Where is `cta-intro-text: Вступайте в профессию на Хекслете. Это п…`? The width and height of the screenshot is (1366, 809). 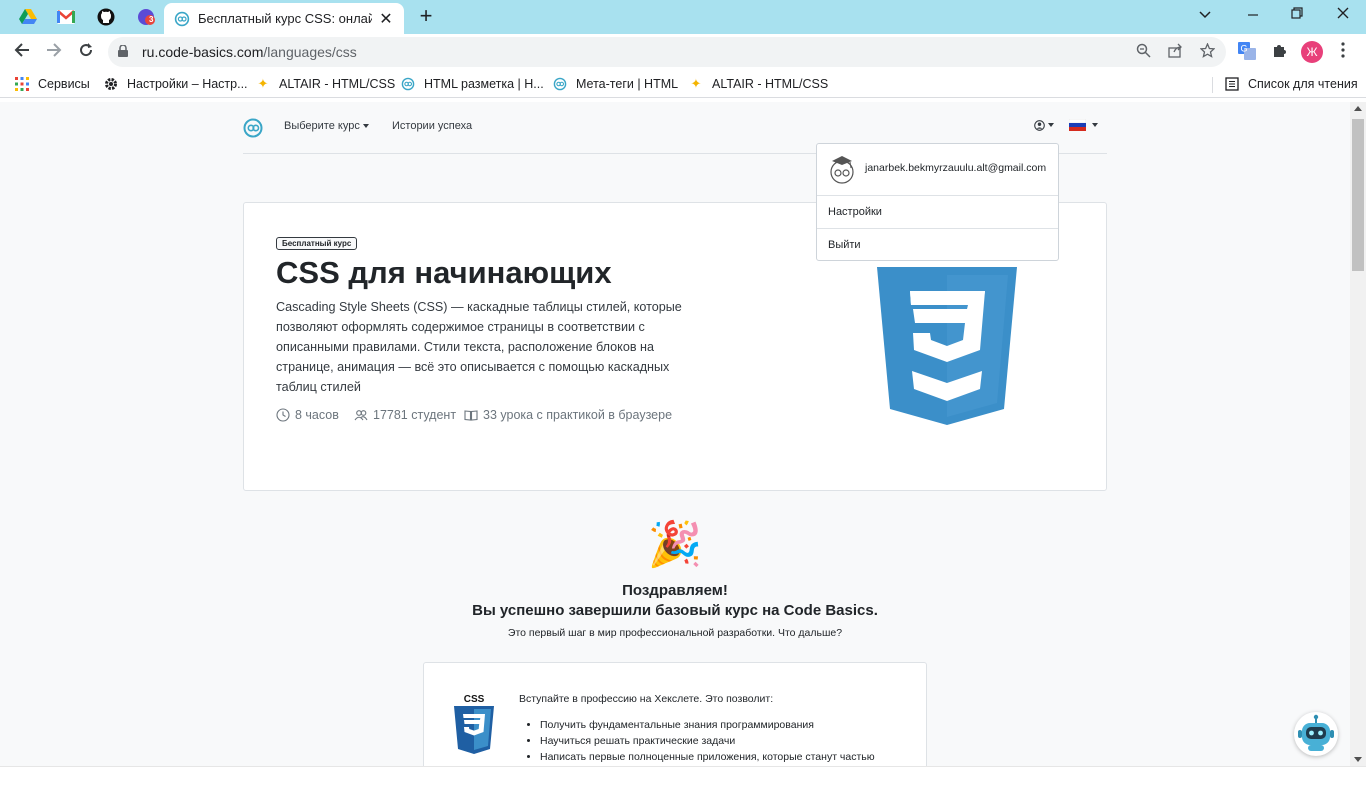
cta-intro-text: Вступайте в профессию на Хекслете. Это п… is located at coordinates (646, 699).